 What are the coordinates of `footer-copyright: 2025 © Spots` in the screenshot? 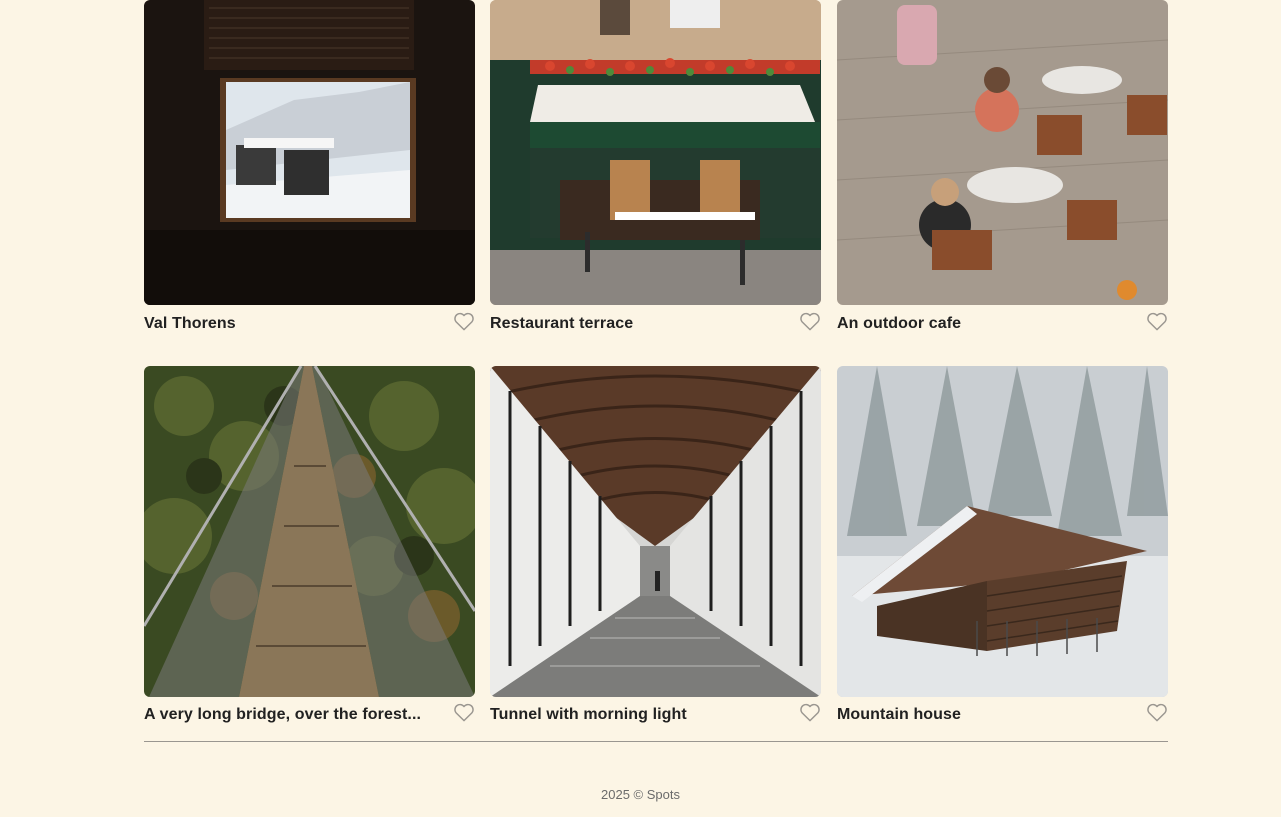 It's located at (640, 794).